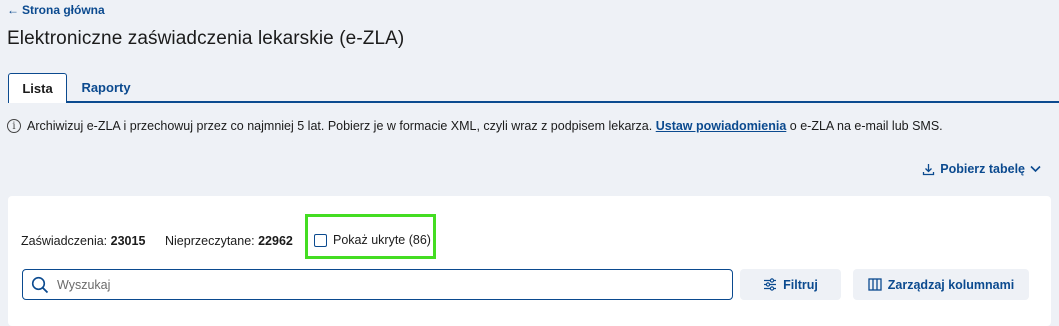 The width and height of the screenshot is (1059, 326). I want to click on chevron-down-icon, so click(1035, 169).